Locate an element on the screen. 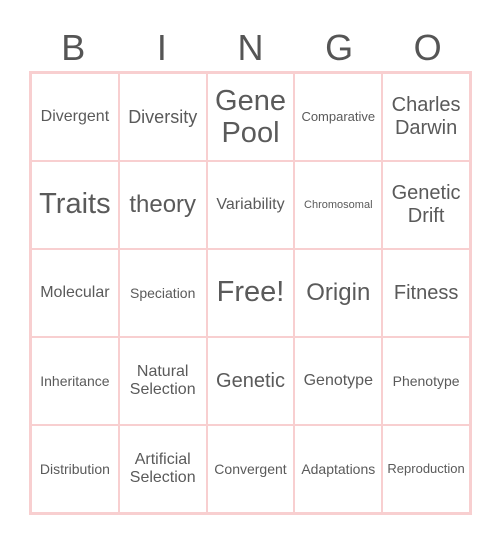  bingo-cell: Divergent is located at coordinates (75, 117).